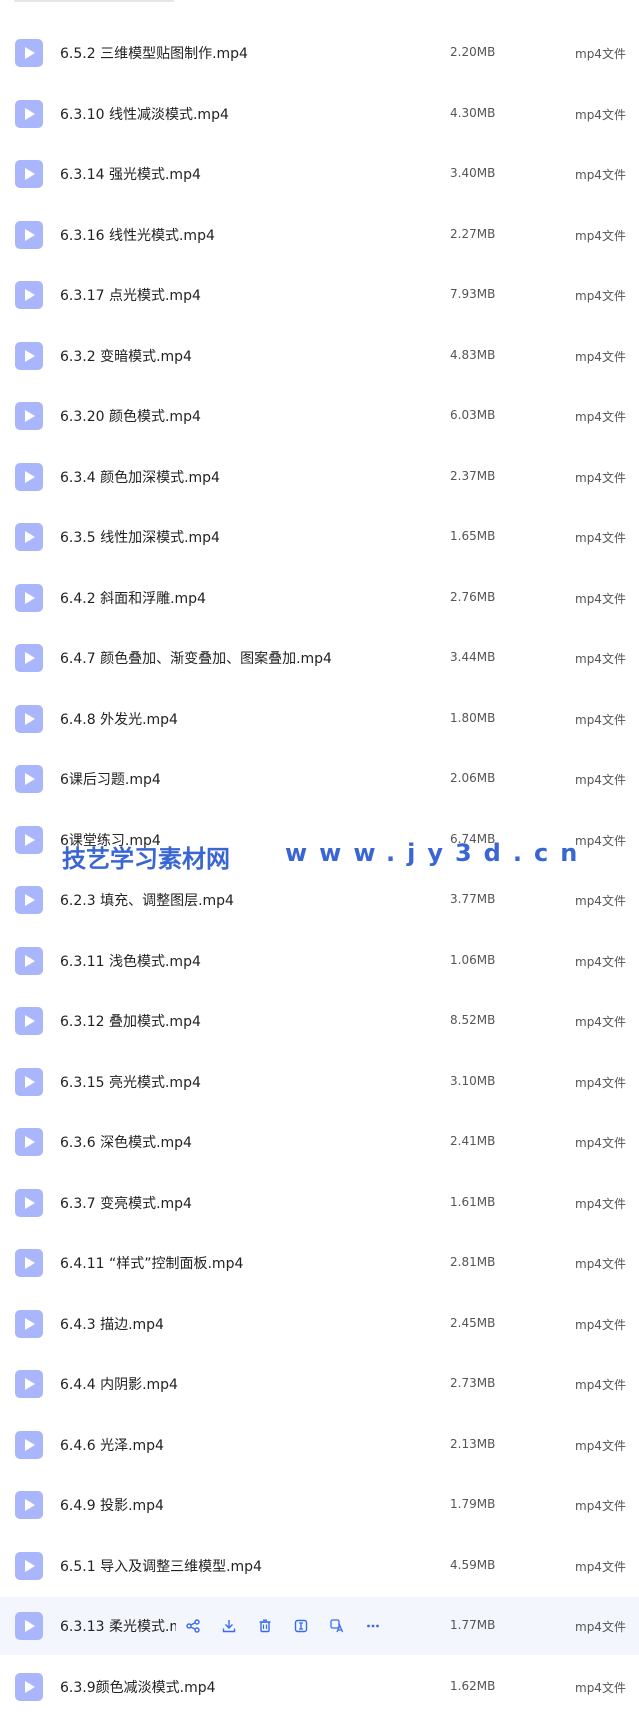  I want to click on file-size: 1.79MB, so click(473, 1504).